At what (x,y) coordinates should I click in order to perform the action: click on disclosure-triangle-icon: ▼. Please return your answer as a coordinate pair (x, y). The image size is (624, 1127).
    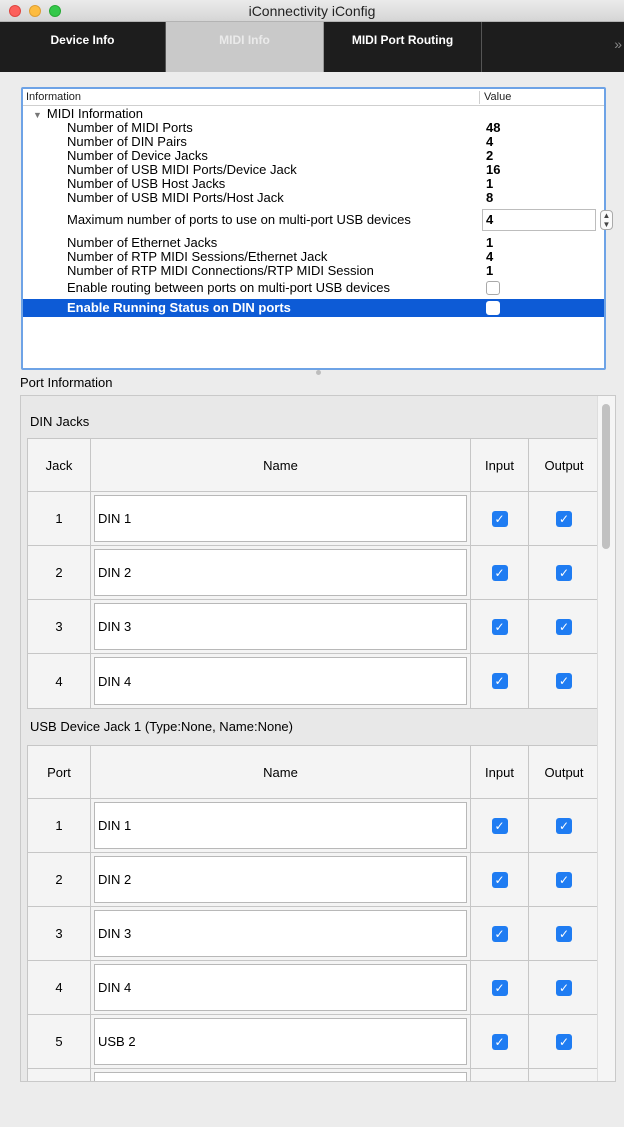
    Looking at the image, I should click on (37, 115).